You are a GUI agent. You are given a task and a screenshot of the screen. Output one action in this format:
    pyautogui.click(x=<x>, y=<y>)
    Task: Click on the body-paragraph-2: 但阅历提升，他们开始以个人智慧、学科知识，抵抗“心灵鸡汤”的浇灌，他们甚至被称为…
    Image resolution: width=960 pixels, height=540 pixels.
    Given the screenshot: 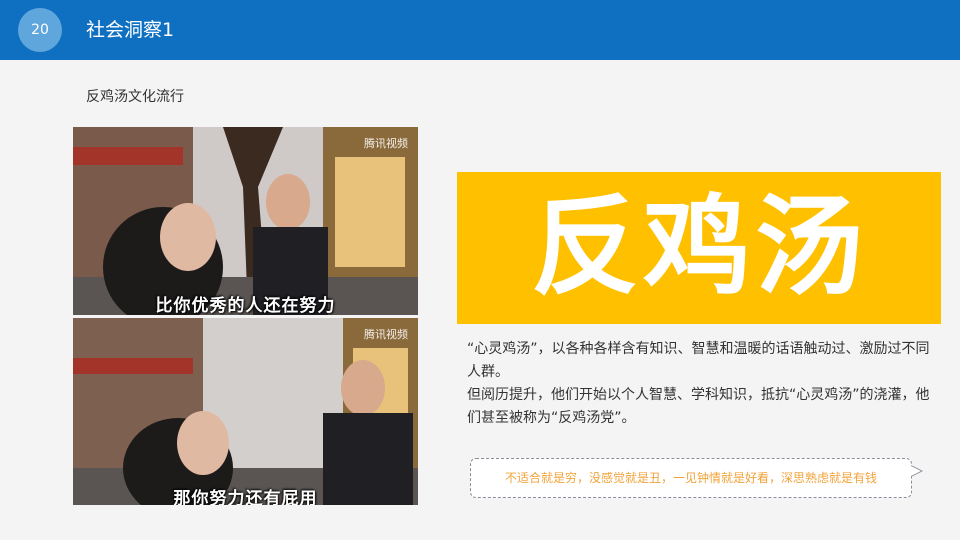 What is the action you would take?
    pyautogui.click(x=698, y=406)
    